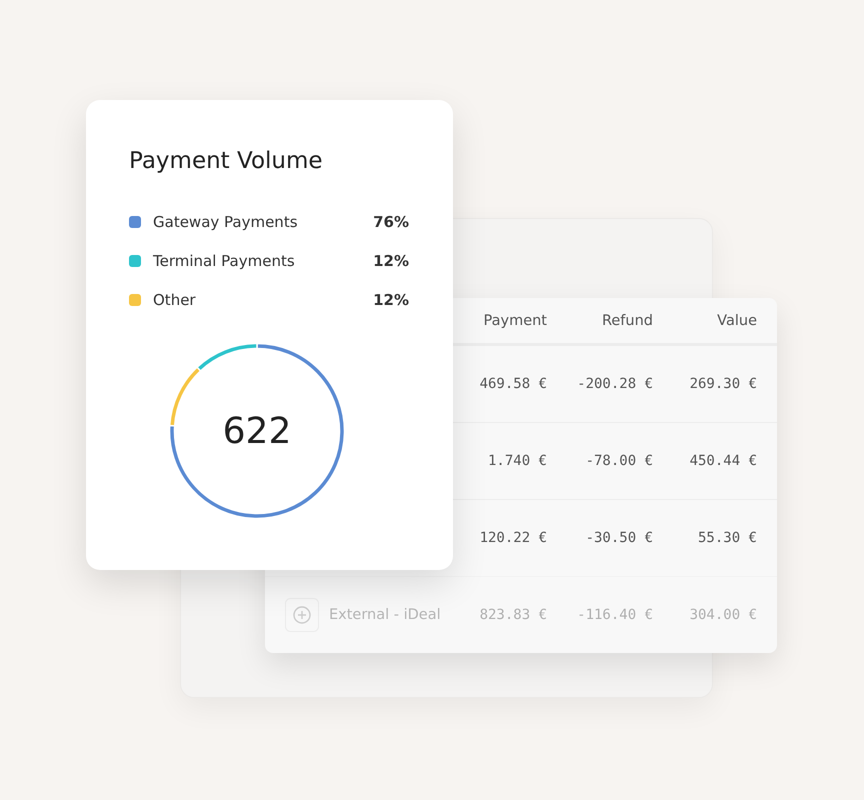 This screenshot has height=800, width=864. What do you see at coordinates (226, 221) in the screenshot?
I see `legend-label: Gateway Payments` at bounding box center [226, 221].